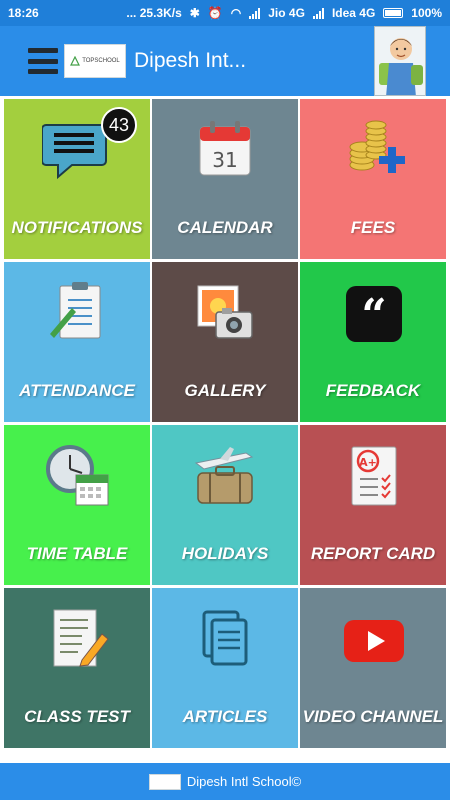  Describe the element at coordinates (75, 61) in the screenshot. I see `logo-triangle-icon` at that location.